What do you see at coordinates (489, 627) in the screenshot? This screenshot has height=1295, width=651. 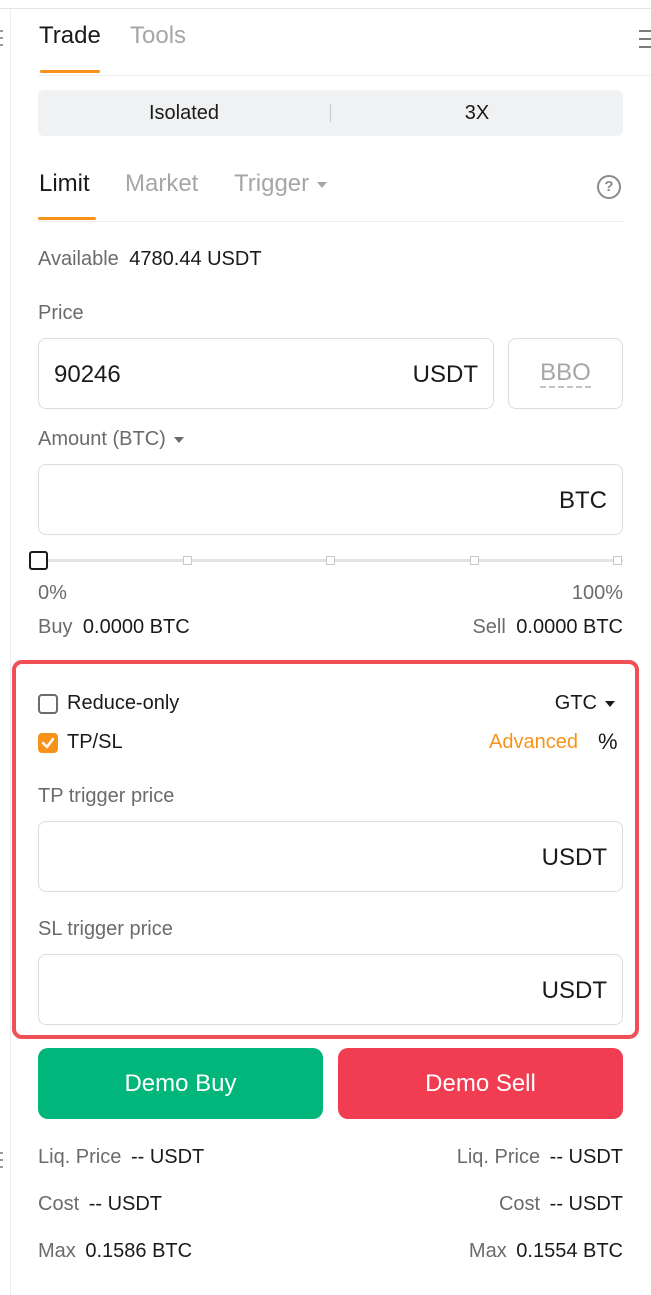 I see `sell-qty-label: Sell` at bounding box center [489, 627].